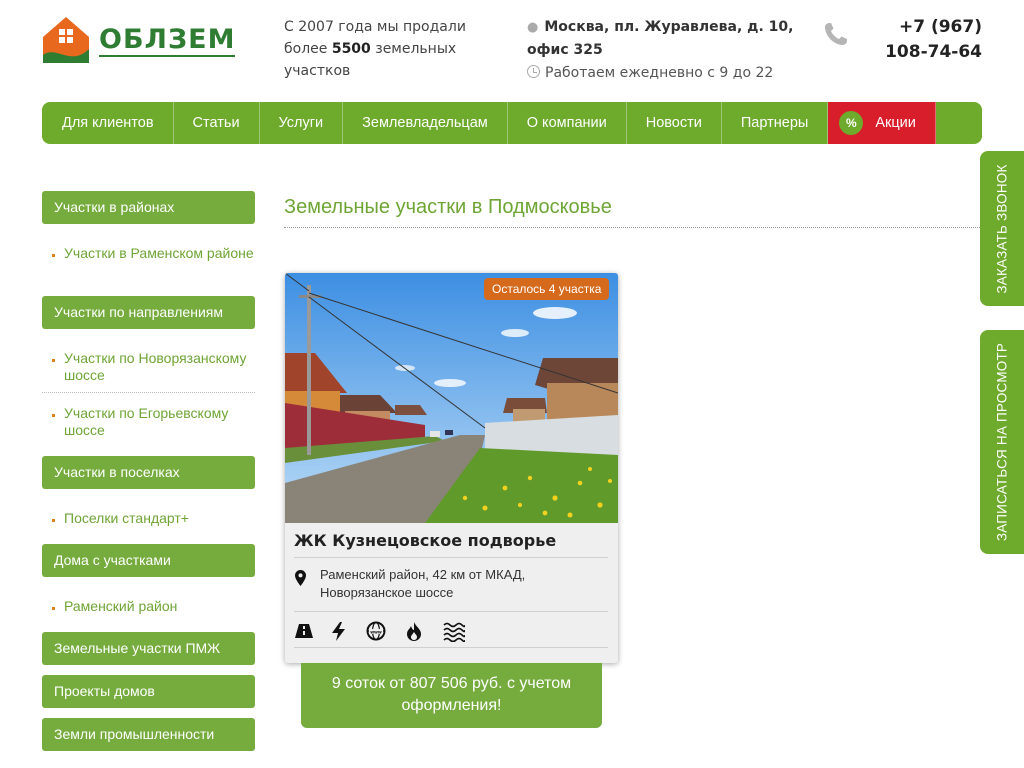 The height and width of the screenshot is (768, 1024). I want to click on title-divider, so click(632, 227).